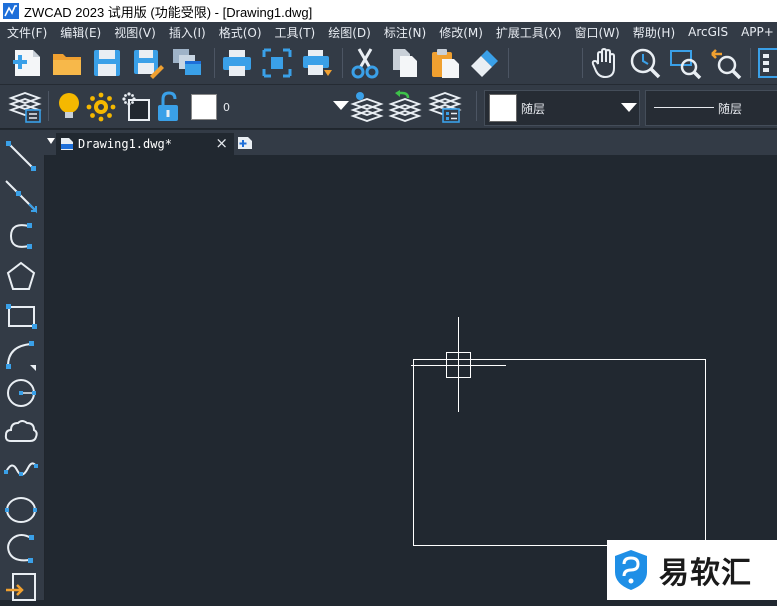 Image resolution: width=777 pixels, height=606 pixels. I want to click on unlock-icon, so click(168, 106).